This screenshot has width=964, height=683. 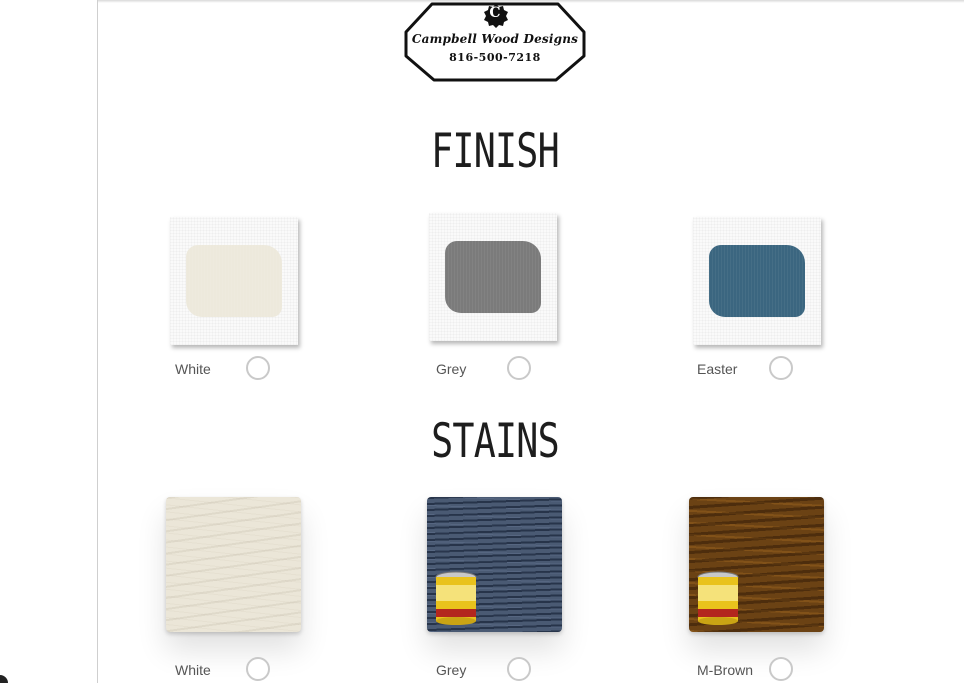 I want to click on finish-label-easter: Easter, so click(x=717, y=369).